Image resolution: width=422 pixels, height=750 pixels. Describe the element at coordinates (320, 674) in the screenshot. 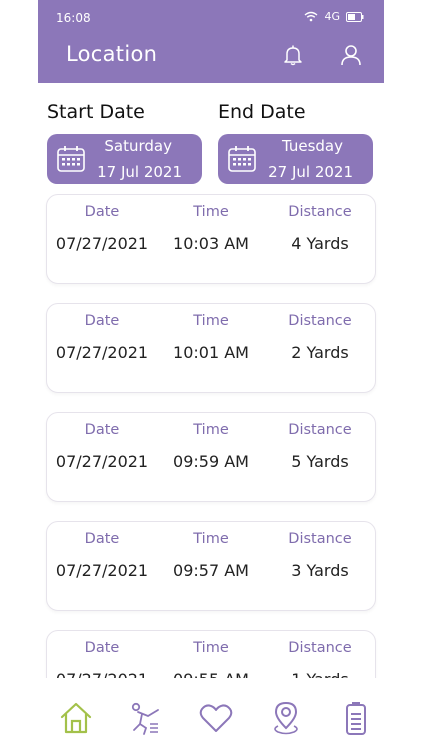

I see `record-distance: 1 Yards` at that location.